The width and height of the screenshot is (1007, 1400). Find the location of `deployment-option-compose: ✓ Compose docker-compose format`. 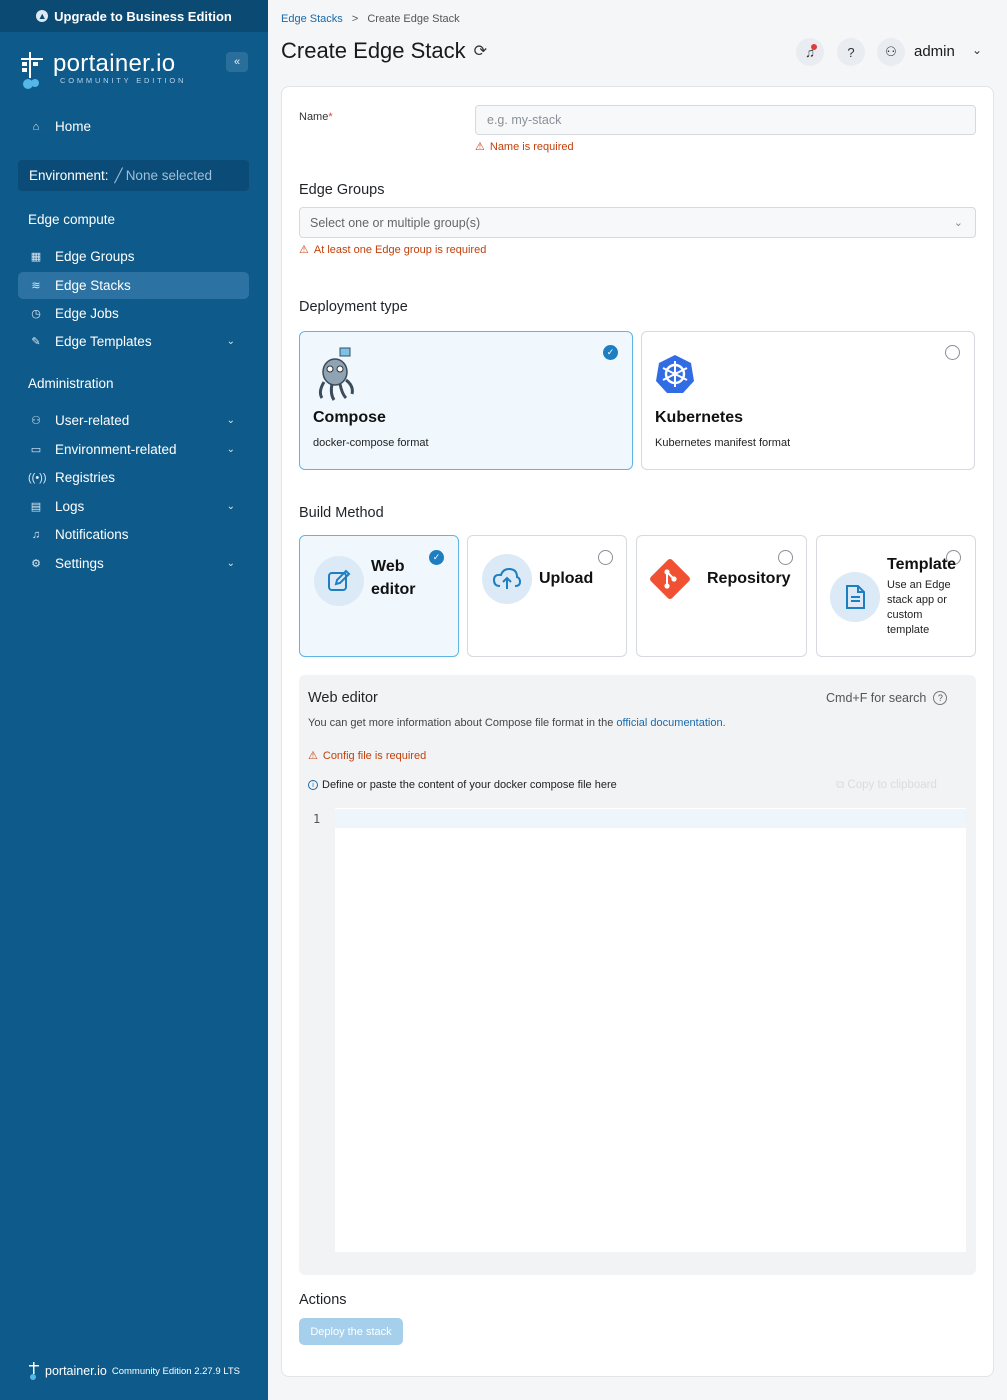

deployment-option-compose: ✓ Compose docker-compose format is located at coordinates (466, 400).